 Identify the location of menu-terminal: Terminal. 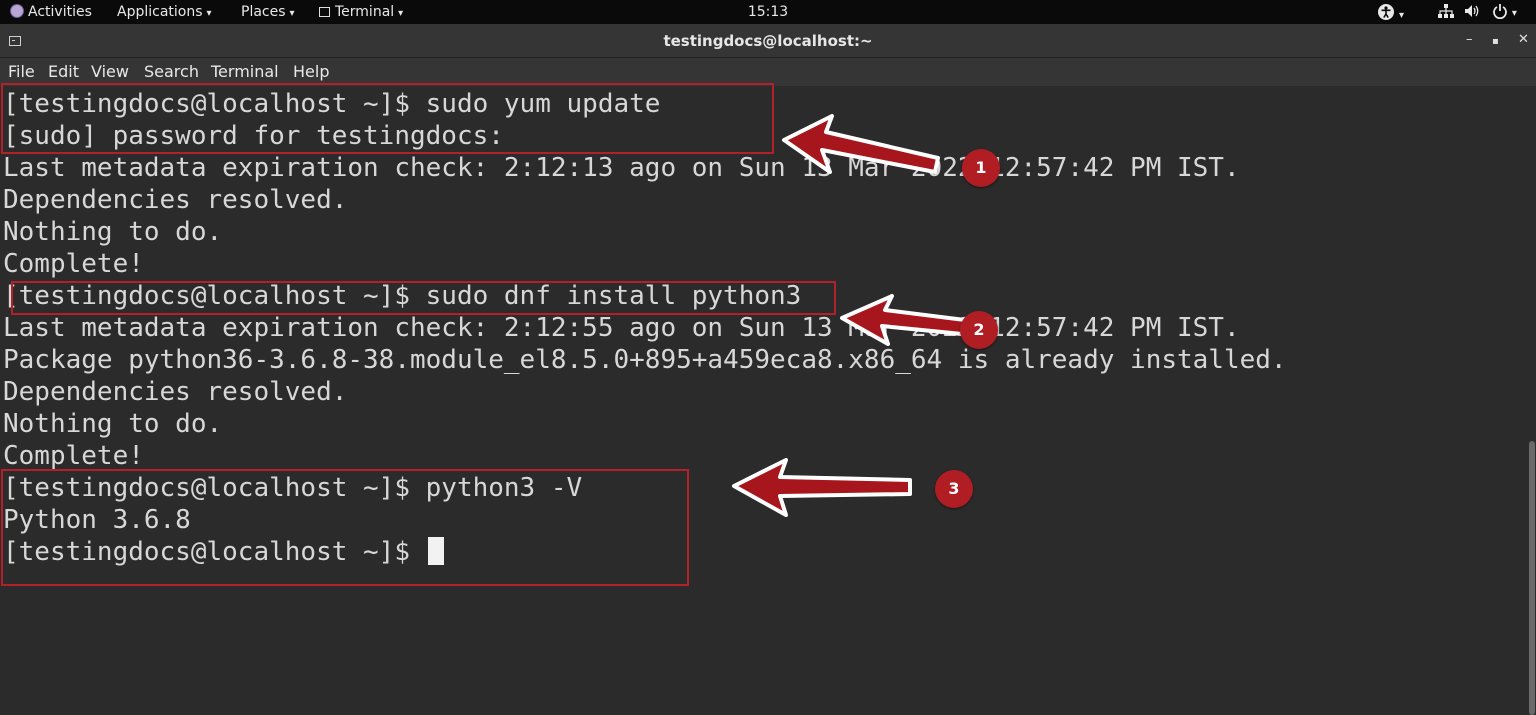
(245, 72).